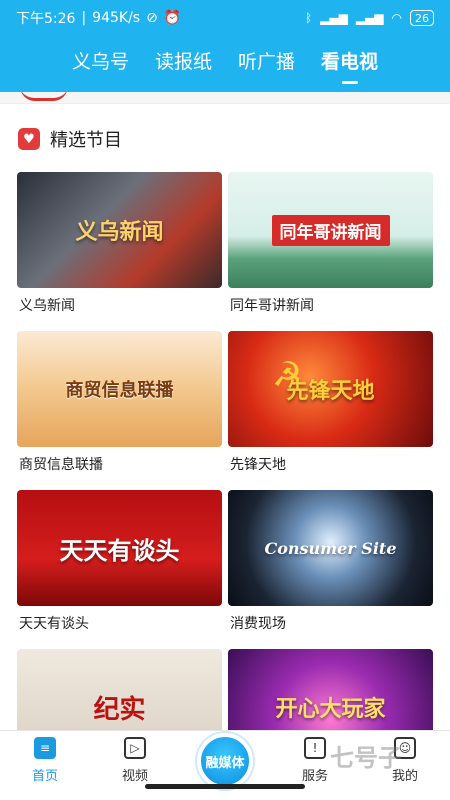  I want to click on program-card-pioneer: ☭ 先锋天地 先锋天地, so click(330, 405).